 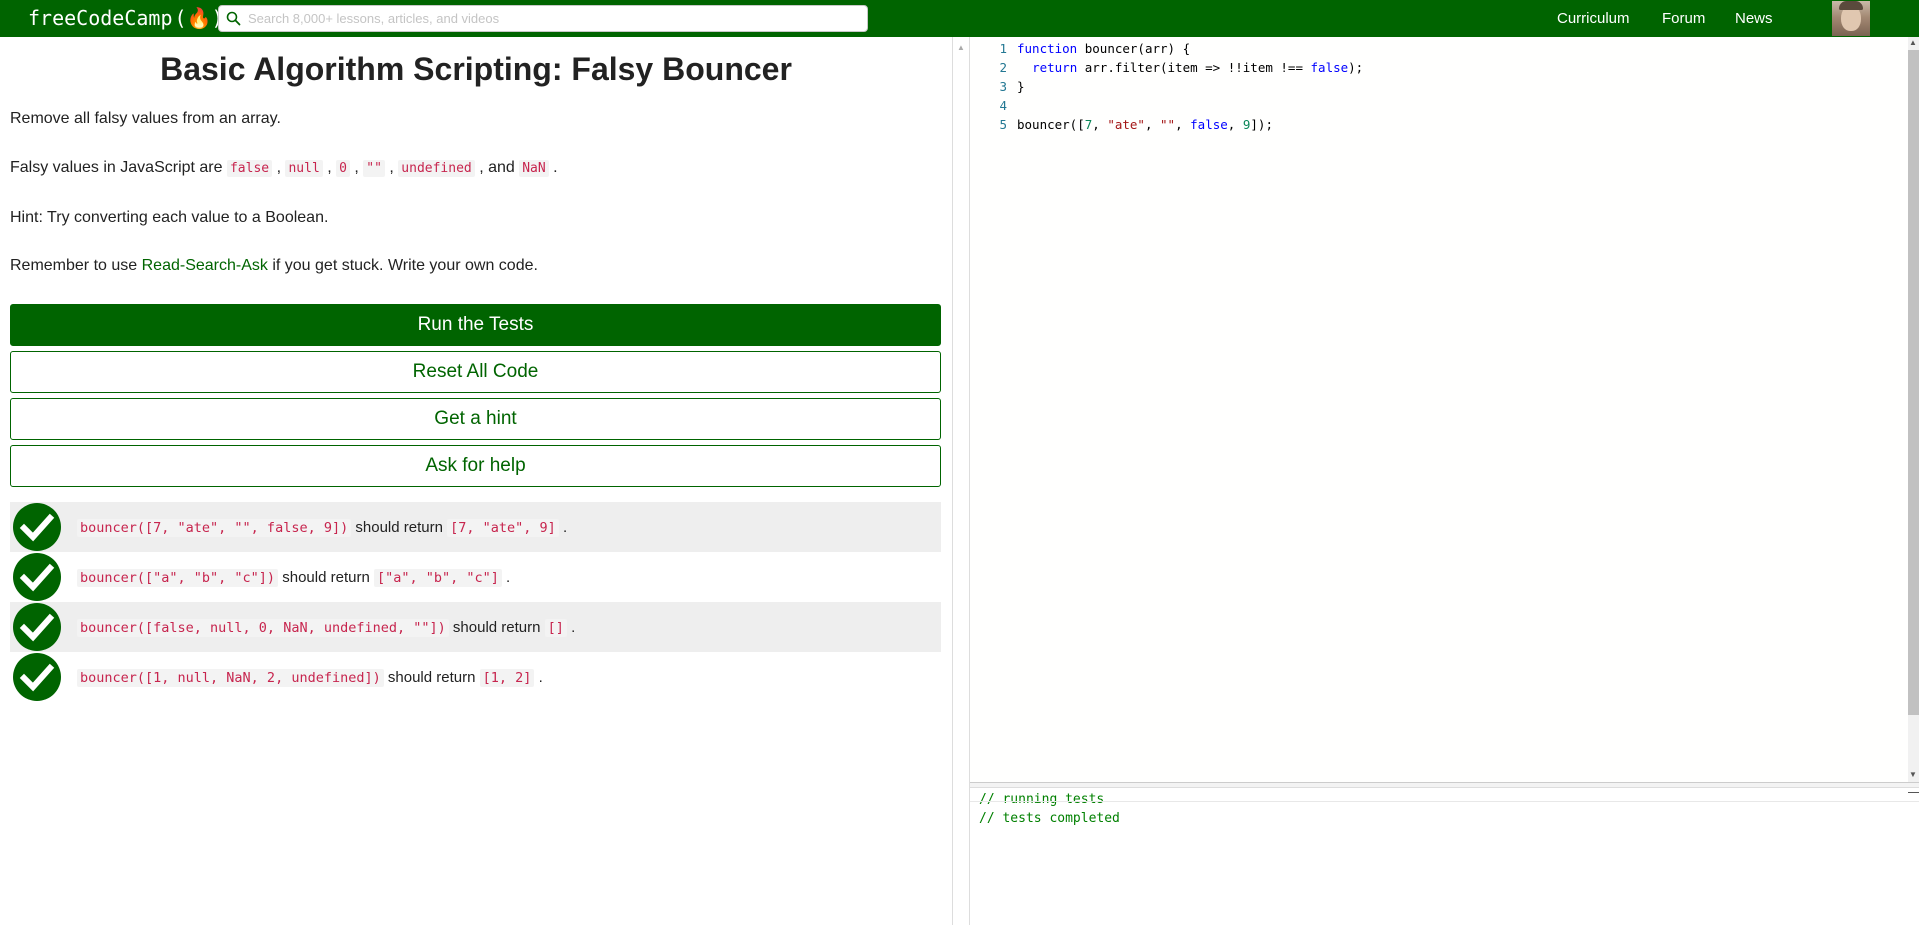 What do you see at coordinates (1080, 48) in the screenshot?
I see `editor-line: 1 function bouncer(arr) {` at bounding box center [1080, 48].